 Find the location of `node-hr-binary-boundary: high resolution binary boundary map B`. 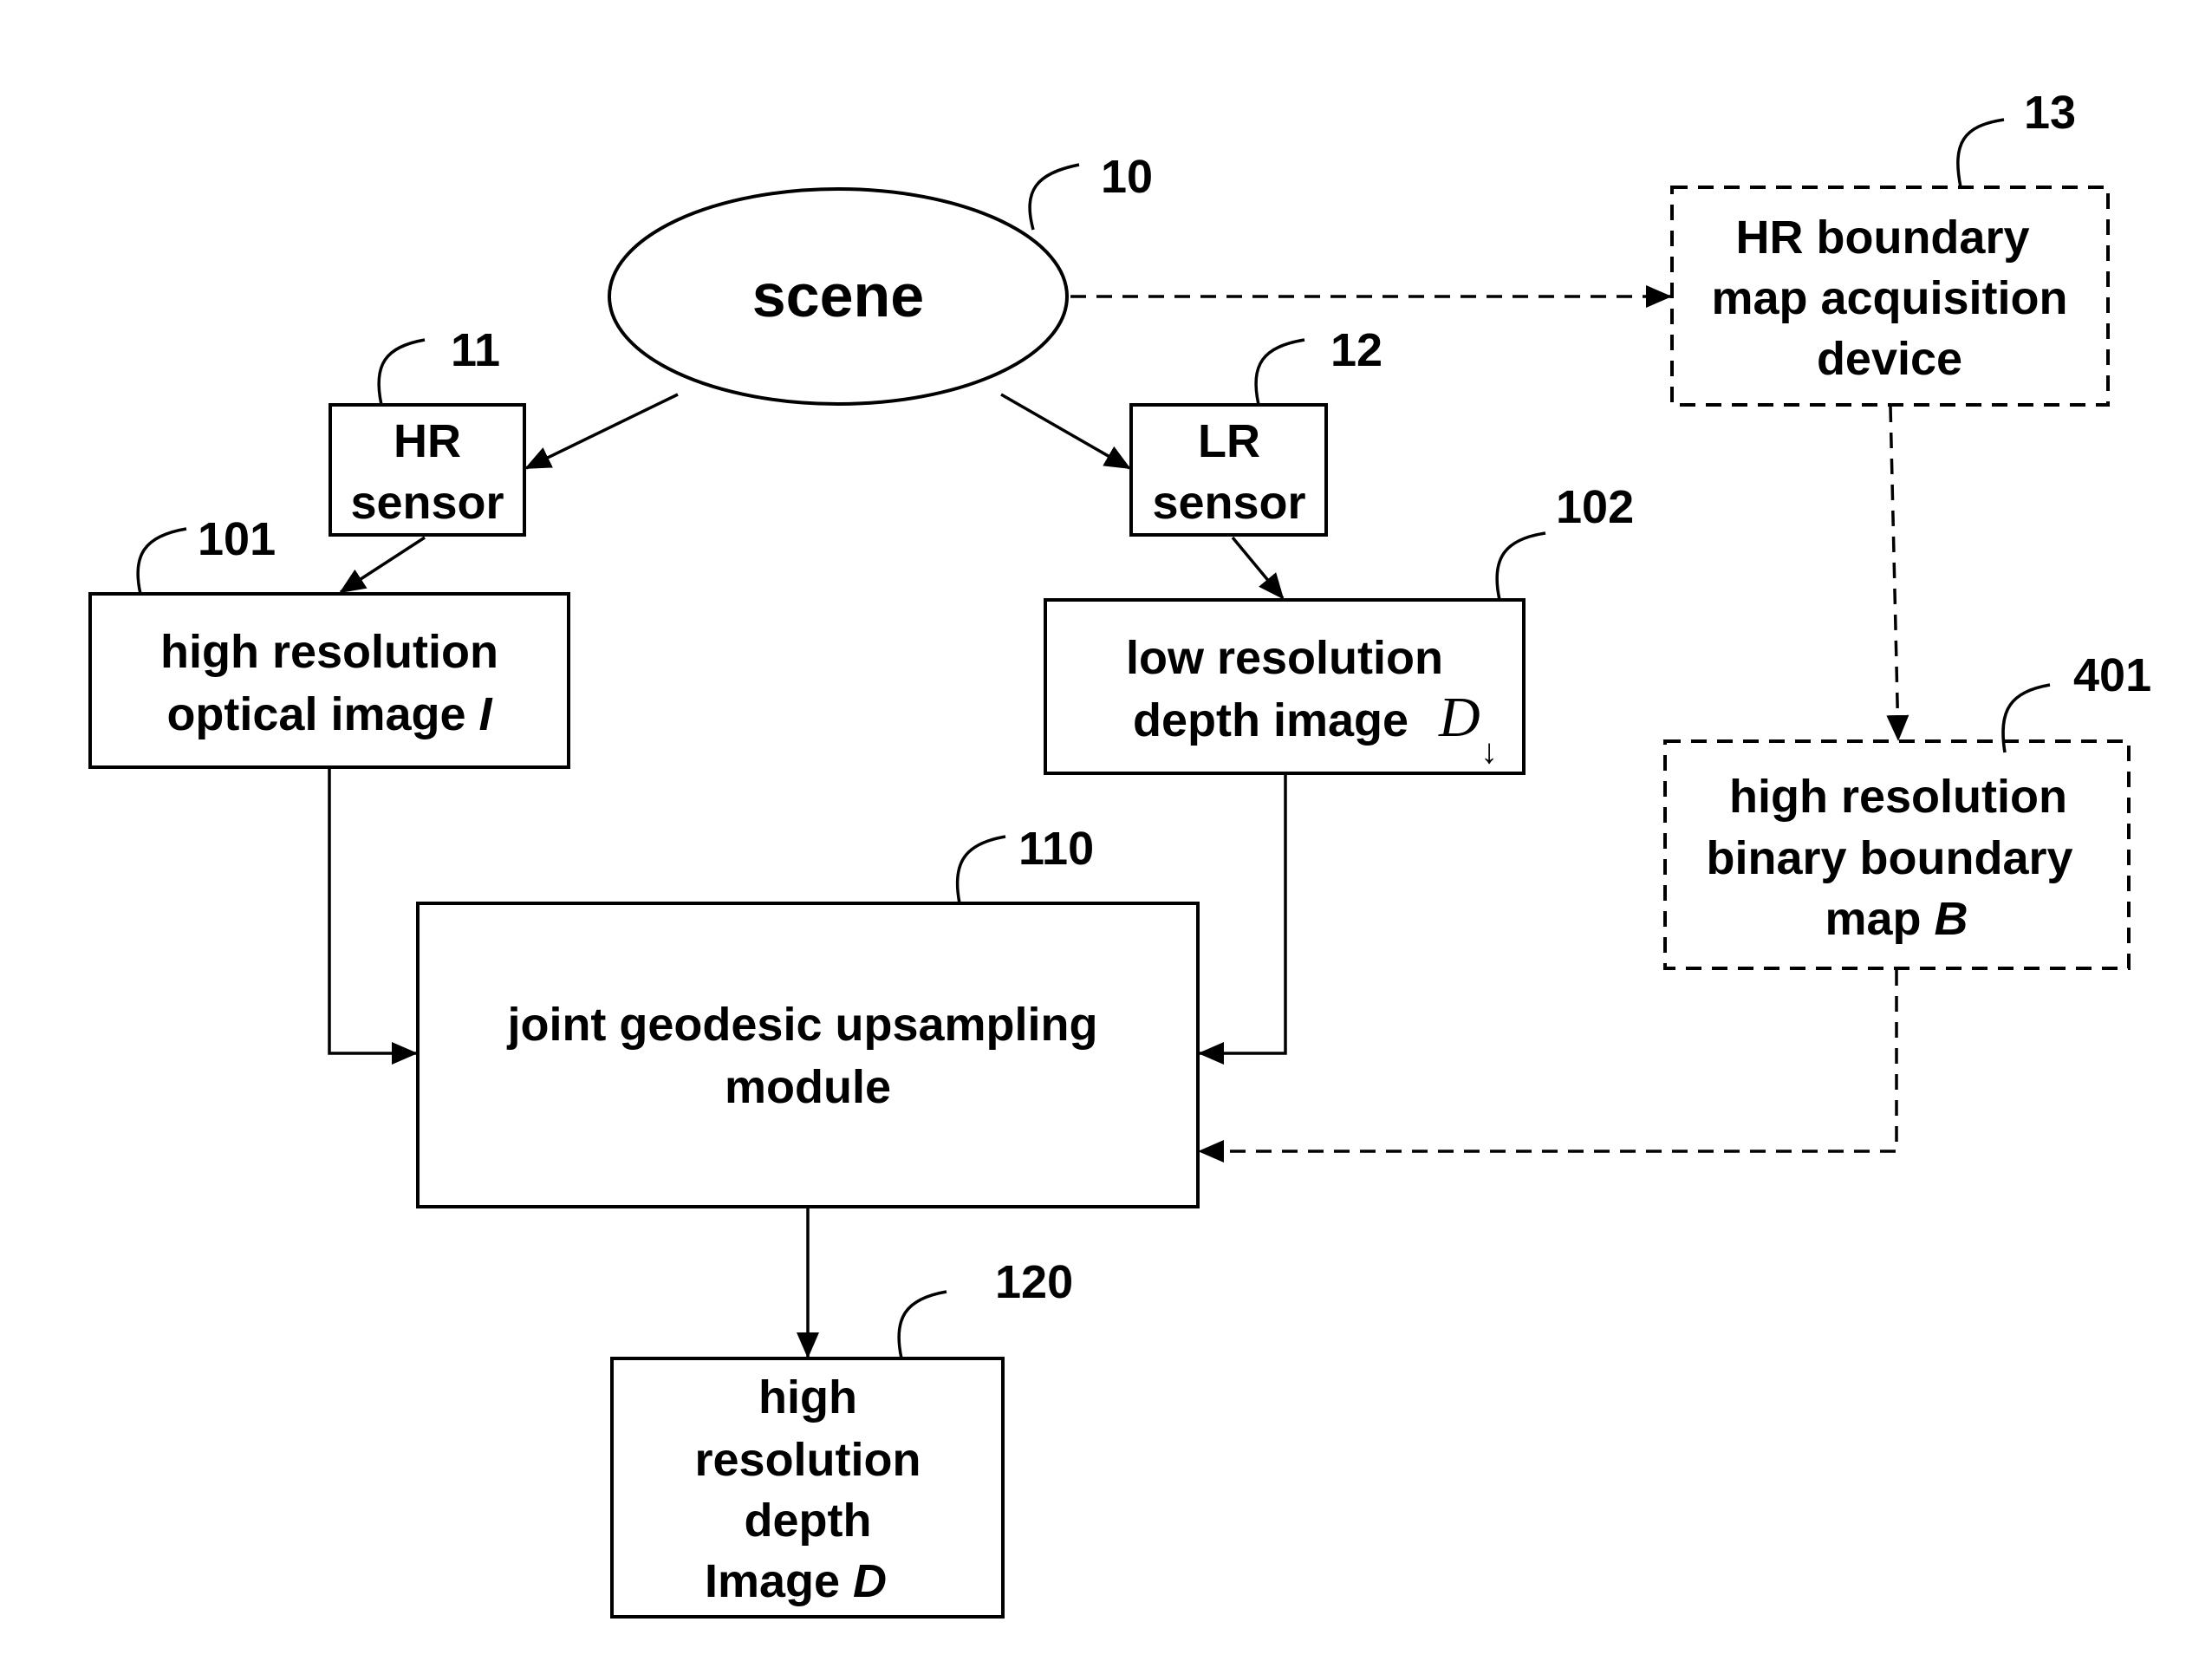

node-hr-binary-boundary: high resolution binary boundary map B is located at coordinates (1897, 855).